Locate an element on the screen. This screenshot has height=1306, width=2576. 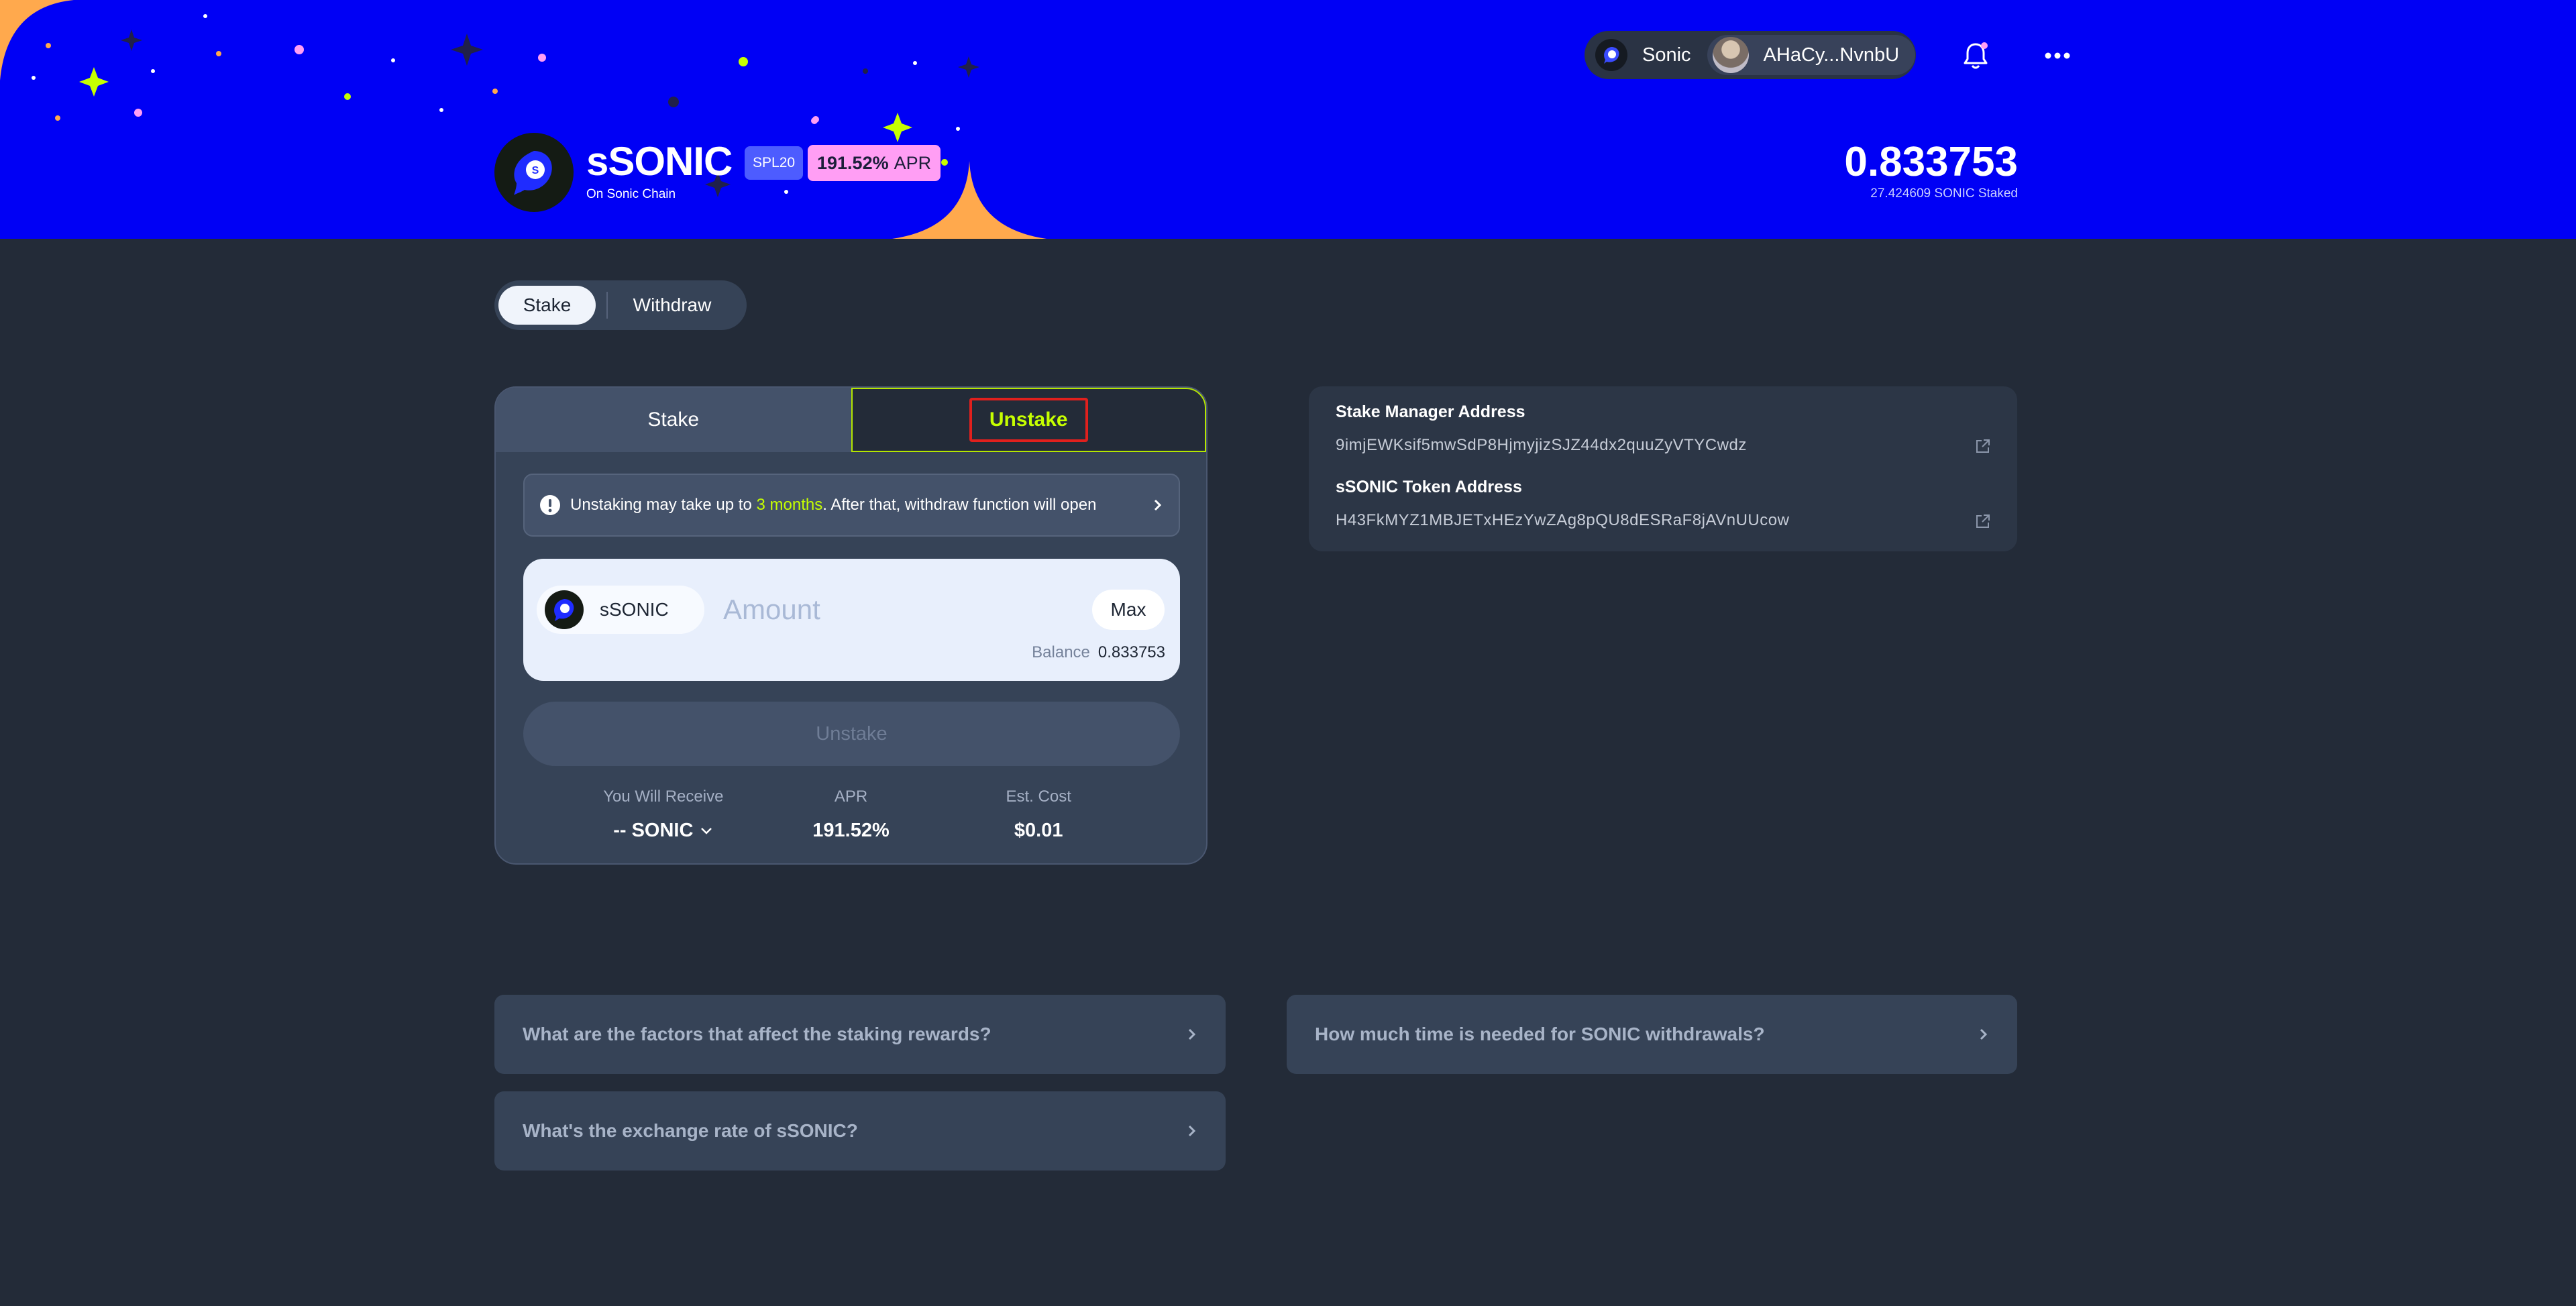
tab-stake: Stake is located at coordinates (673, 420).